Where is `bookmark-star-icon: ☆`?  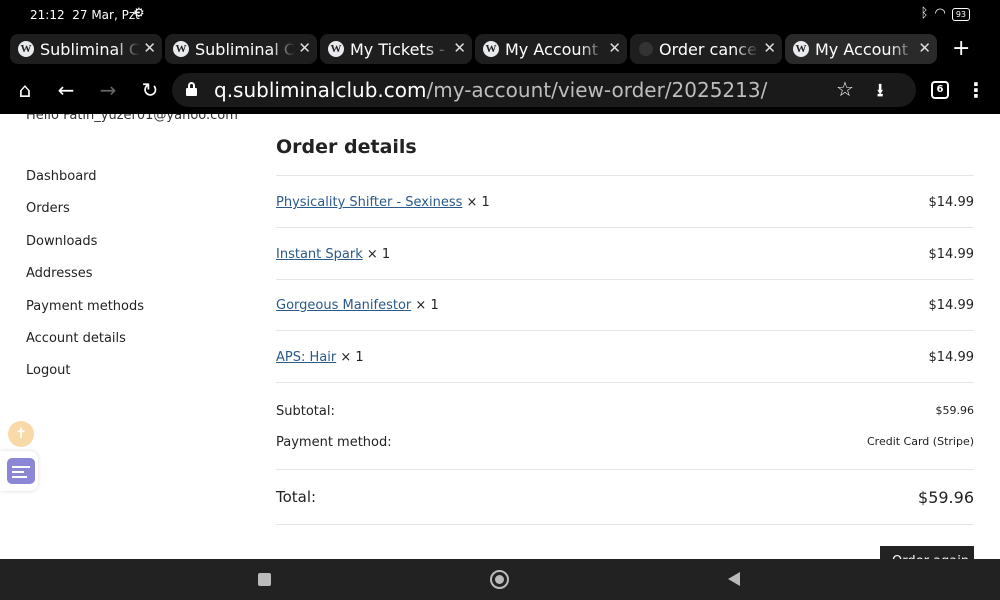 bookmark-star-icon: ☆ is located at coordinates (845, 89).